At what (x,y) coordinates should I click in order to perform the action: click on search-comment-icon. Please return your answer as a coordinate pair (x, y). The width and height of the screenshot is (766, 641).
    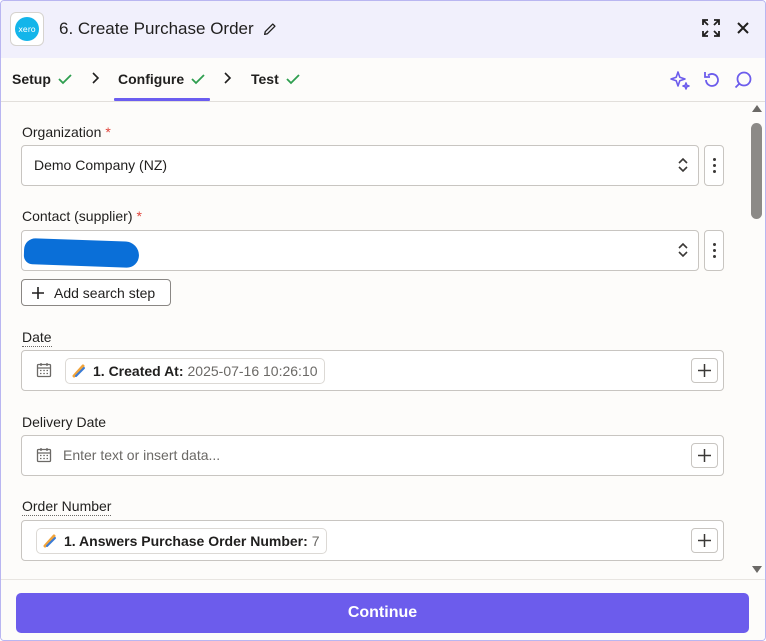
    Looking at the image, I should click on (743, 80).